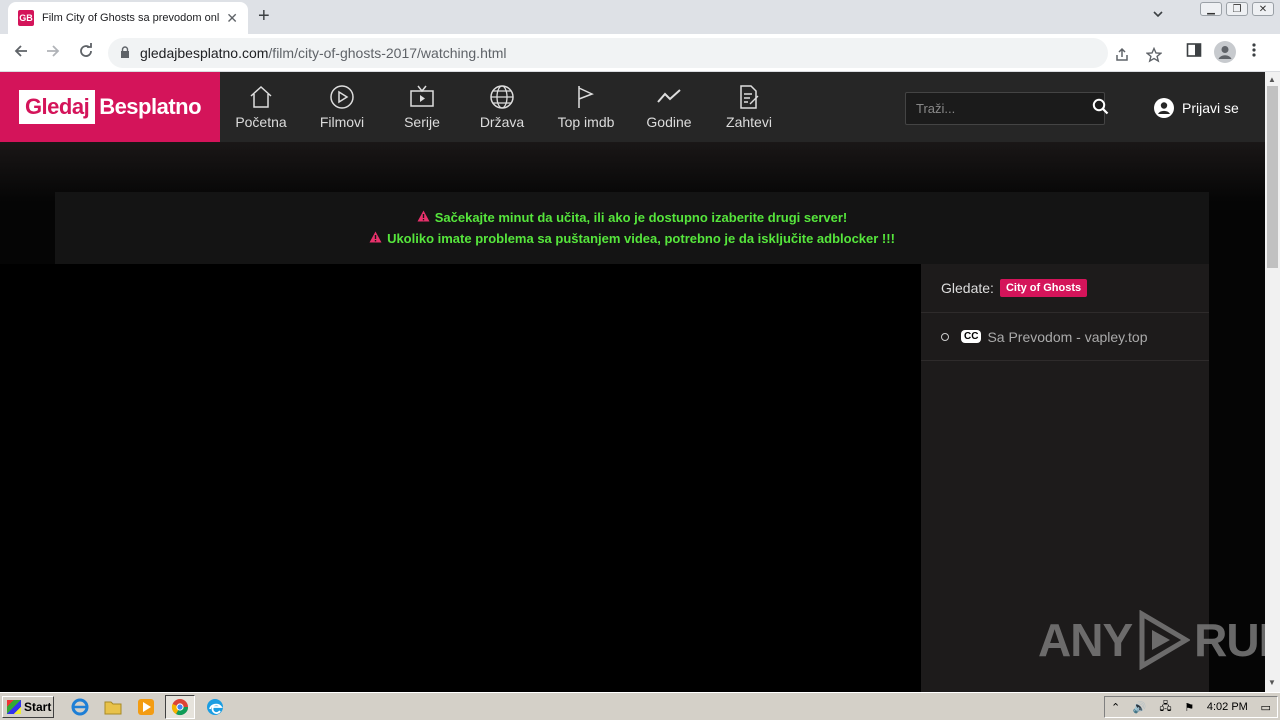 The height and width of the screenshot is (720, 1280). I want to click on bookmark-star-icon, so click(1154, 56).